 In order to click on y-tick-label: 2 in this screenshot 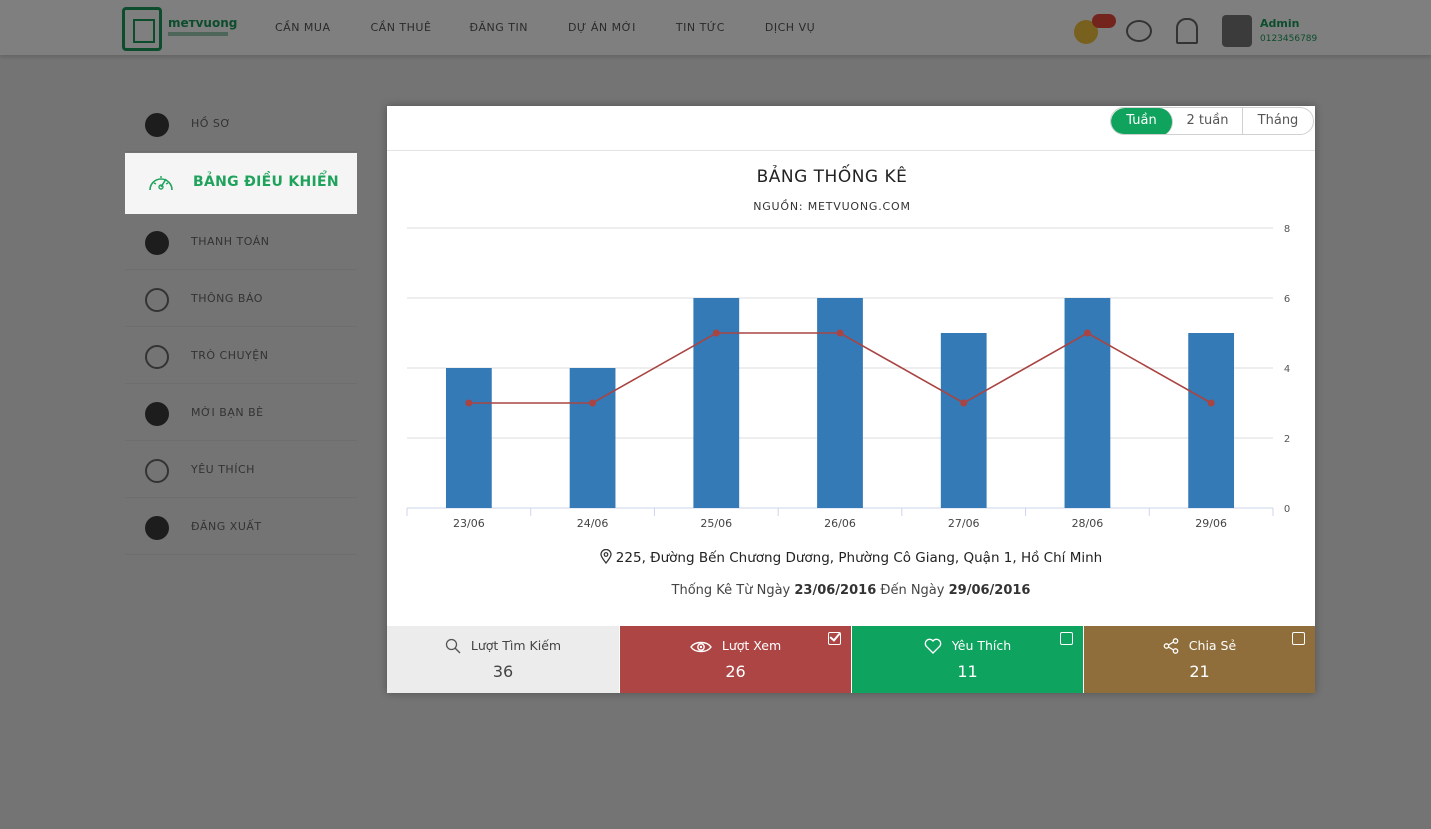, I will do `click(1287, 439)`.